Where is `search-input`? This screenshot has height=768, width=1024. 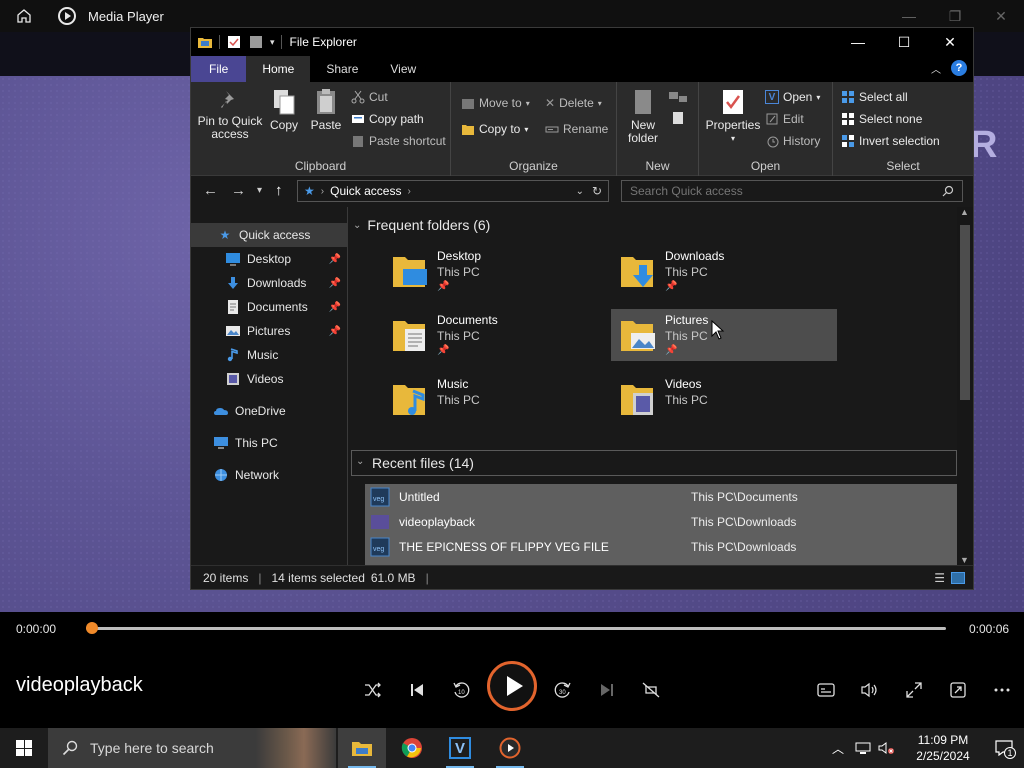 search-input is located at coordinates (780, 191).